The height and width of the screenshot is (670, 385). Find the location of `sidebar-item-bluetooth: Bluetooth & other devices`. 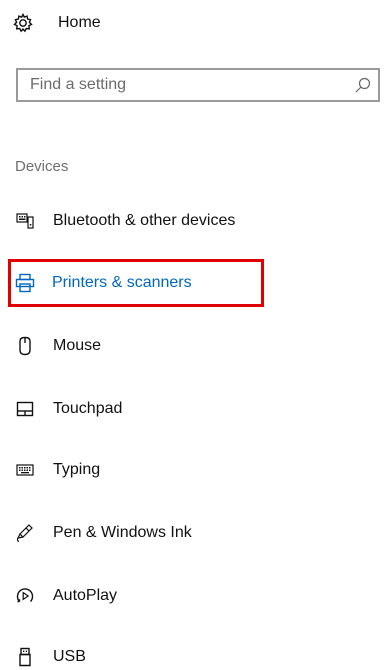

sidebar-item-bluetooth: Bluetooth & other devices is located at coordinates (136, 221).